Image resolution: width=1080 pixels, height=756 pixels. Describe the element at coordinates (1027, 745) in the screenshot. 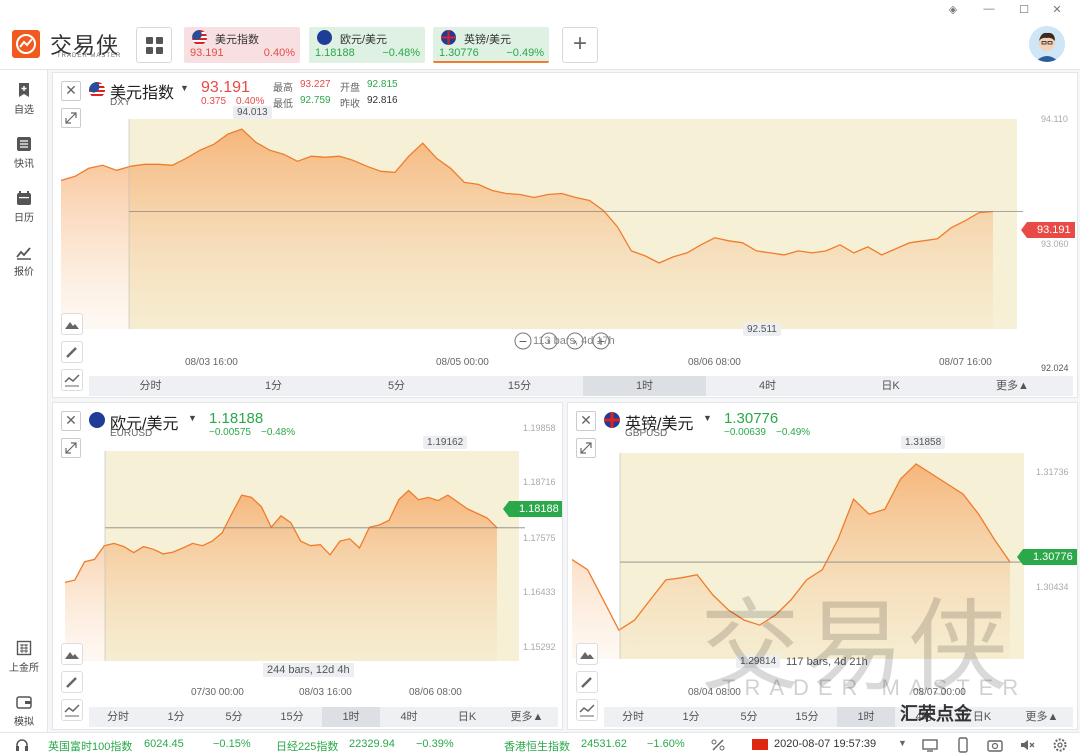

I see `mute-icon` at that location.